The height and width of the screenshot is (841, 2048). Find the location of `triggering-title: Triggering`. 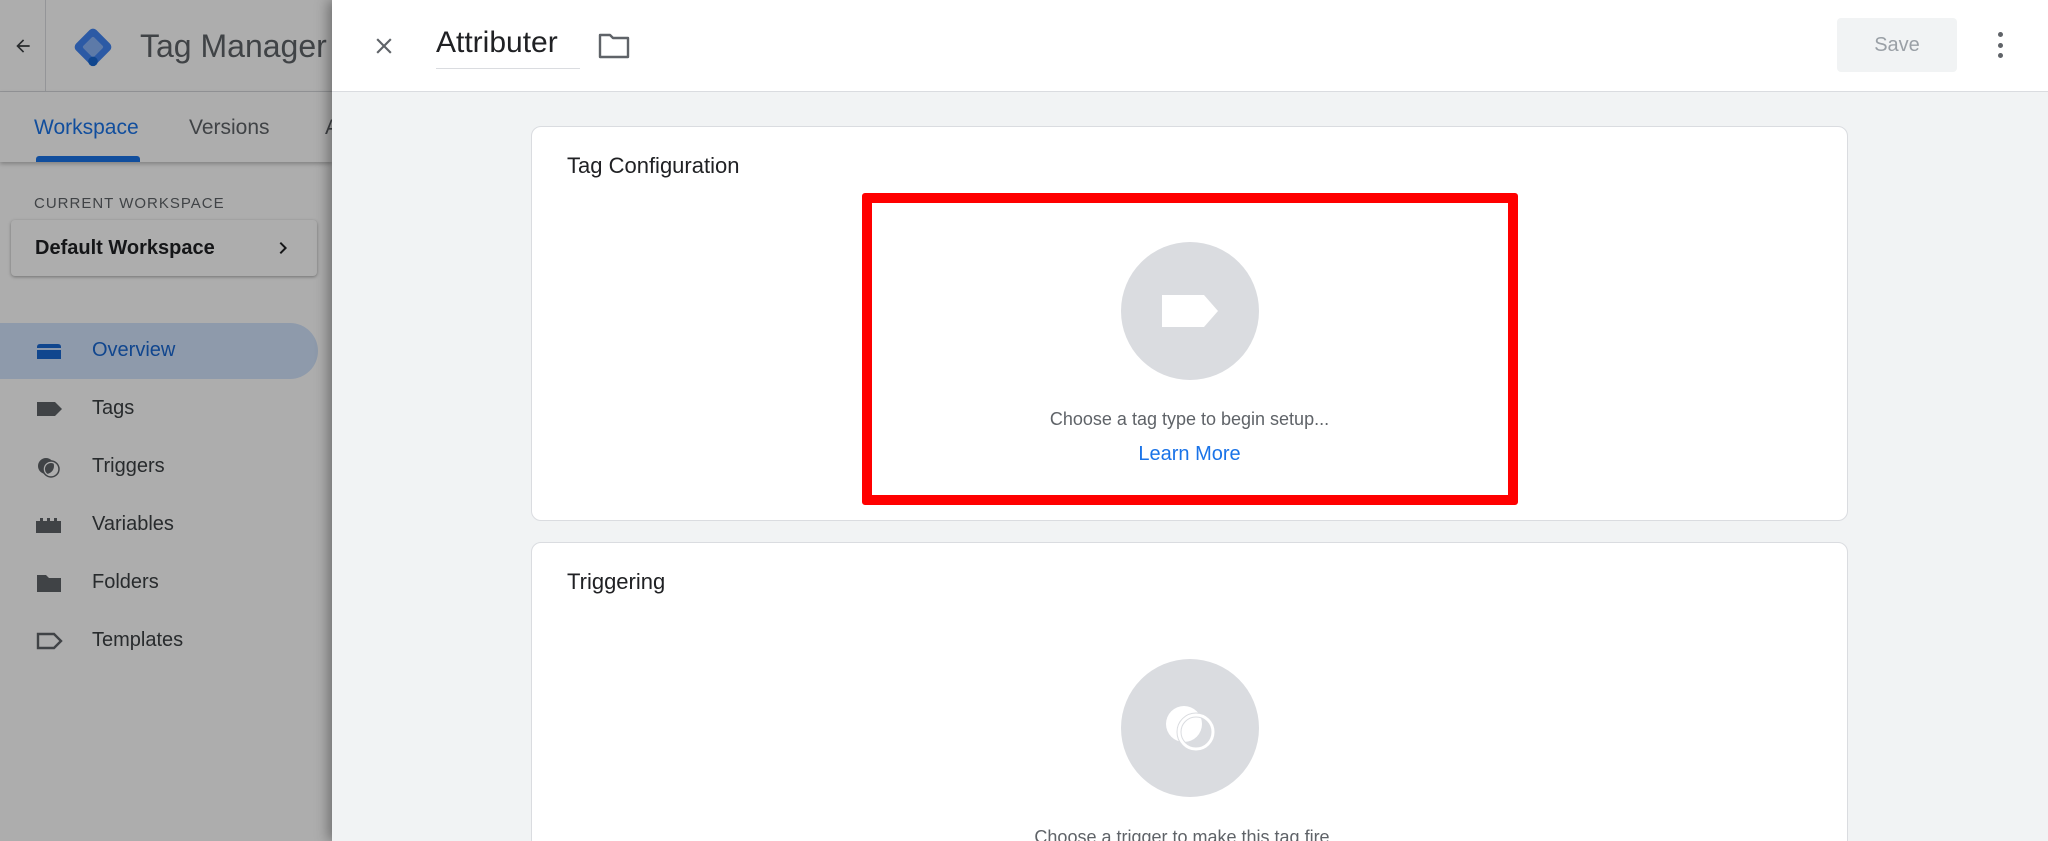

triggering-title: Triggering is located at coordinates (616, 581).